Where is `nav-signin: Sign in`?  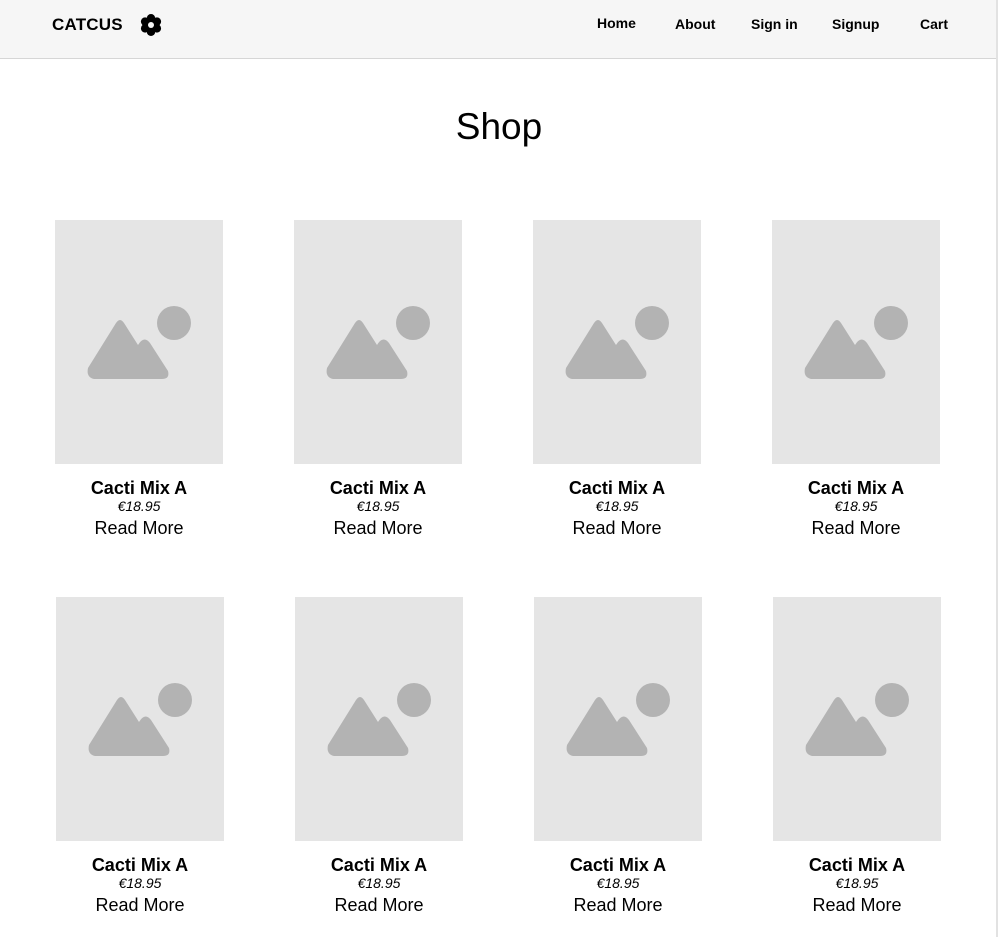
nav-signin: Sign in is located at coordinates (774, 24).